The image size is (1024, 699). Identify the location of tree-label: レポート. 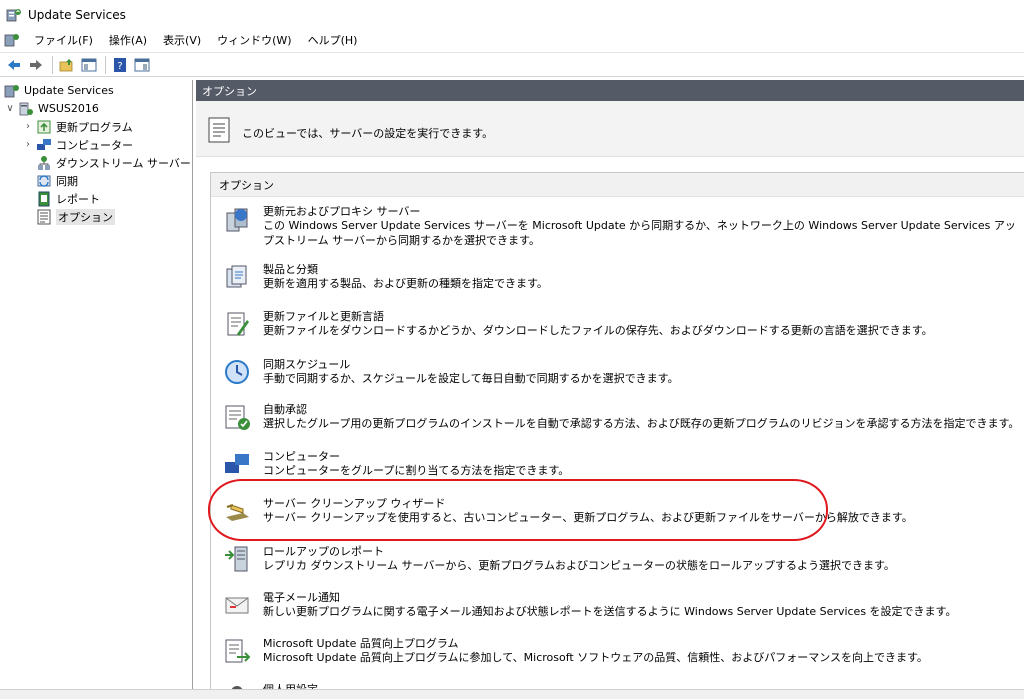
(78, 199).